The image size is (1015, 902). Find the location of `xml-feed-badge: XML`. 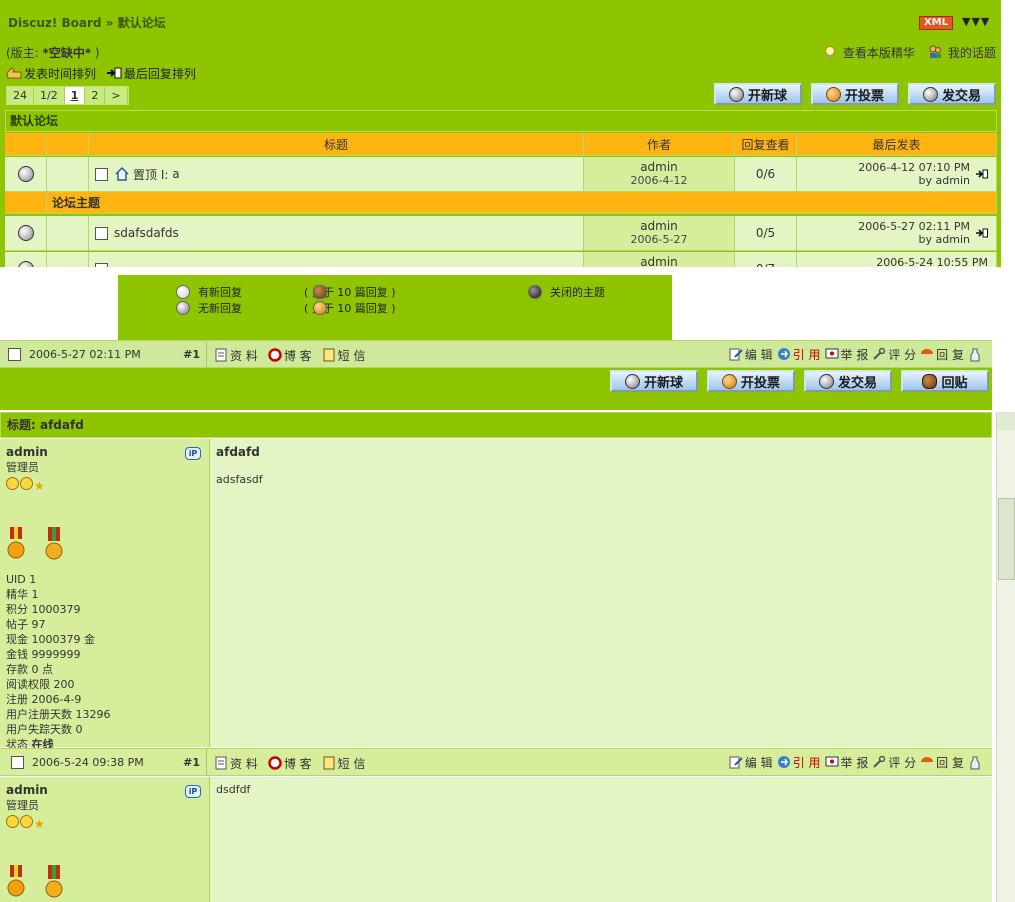

xml-feed-badge: XML is located at coordinates (936, 23).